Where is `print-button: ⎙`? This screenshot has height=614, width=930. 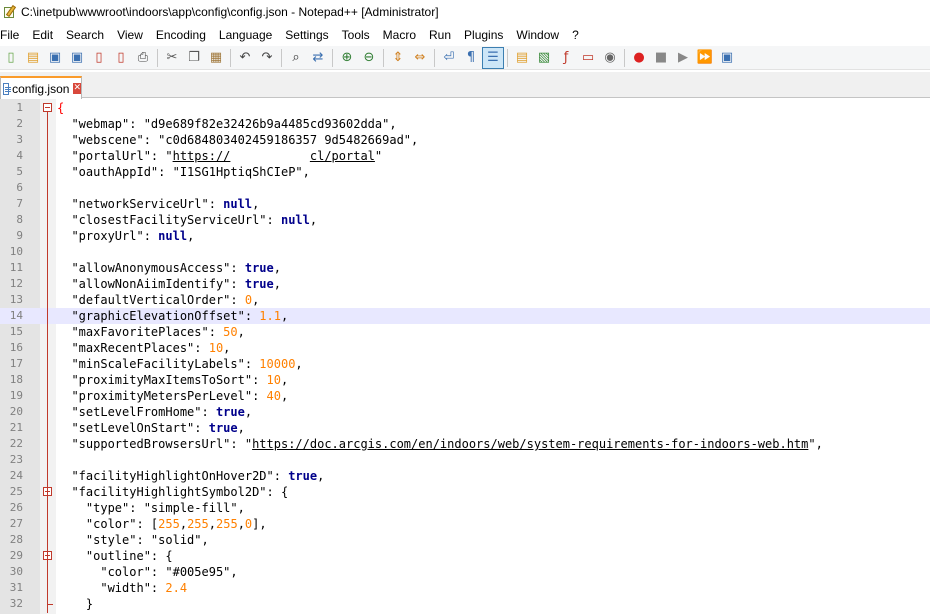 print-button: ⎙ is located at coordinates (143, 58).